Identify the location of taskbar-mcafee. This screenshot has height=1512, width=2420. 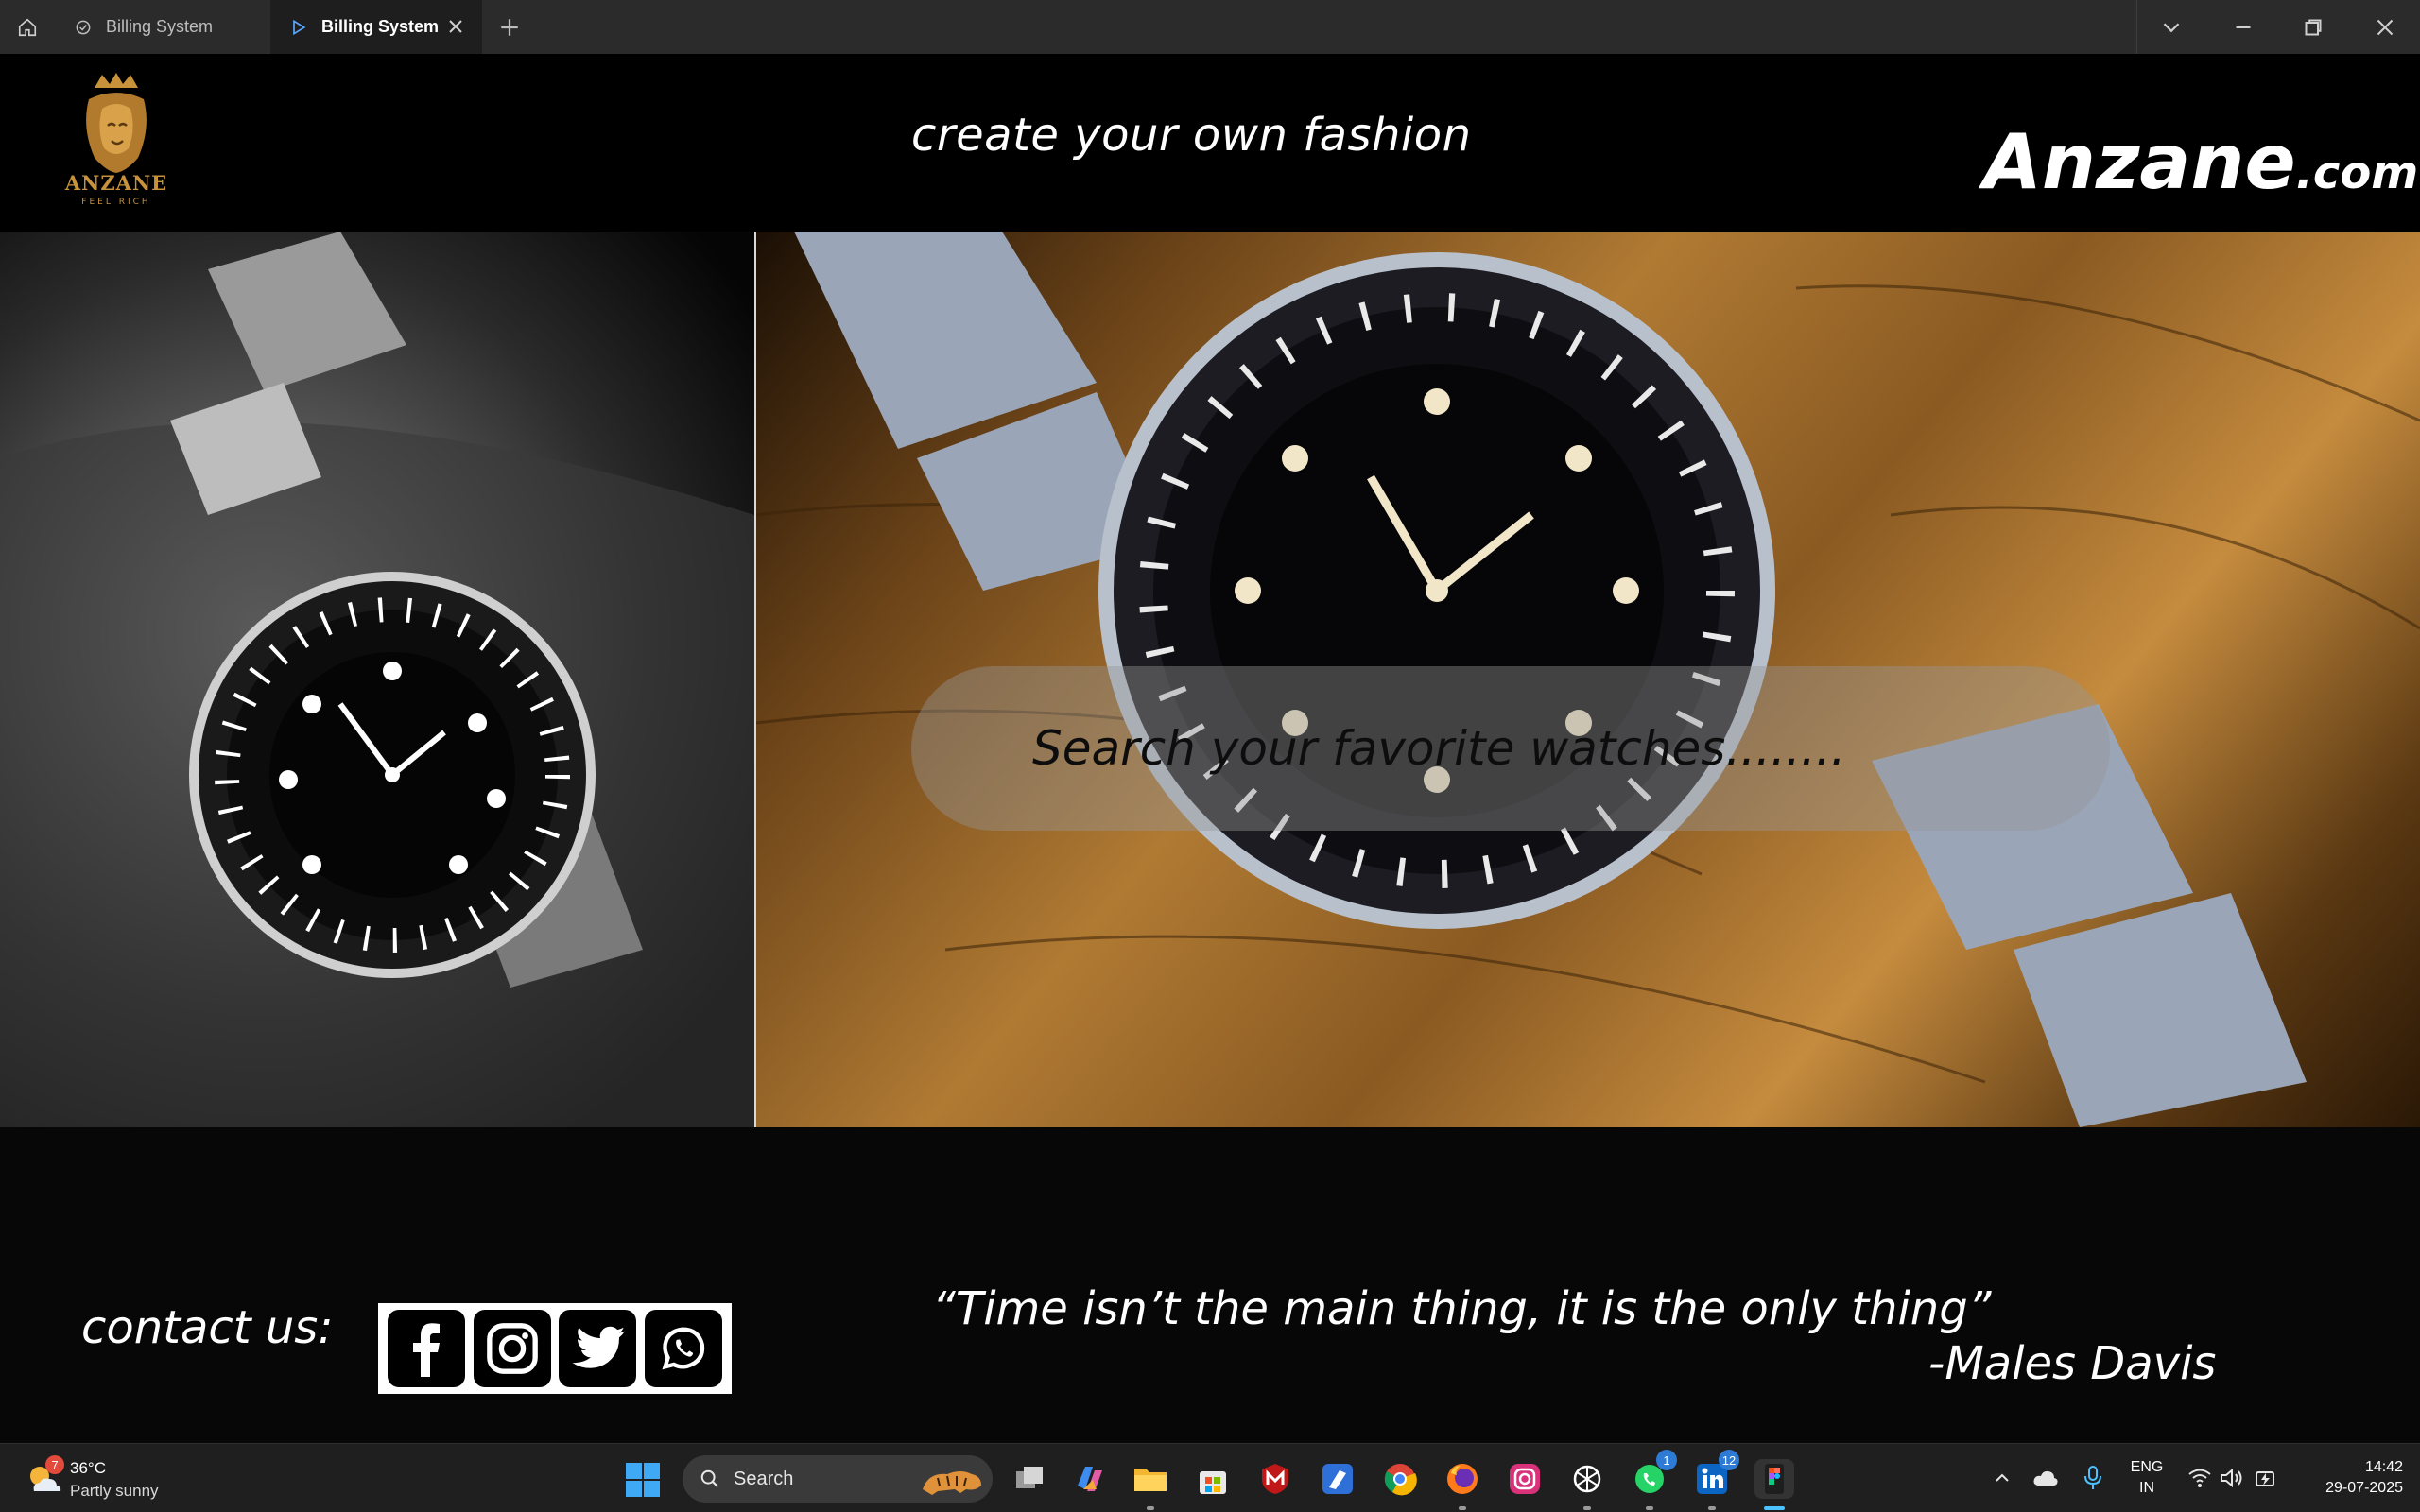
(1275, 1479).